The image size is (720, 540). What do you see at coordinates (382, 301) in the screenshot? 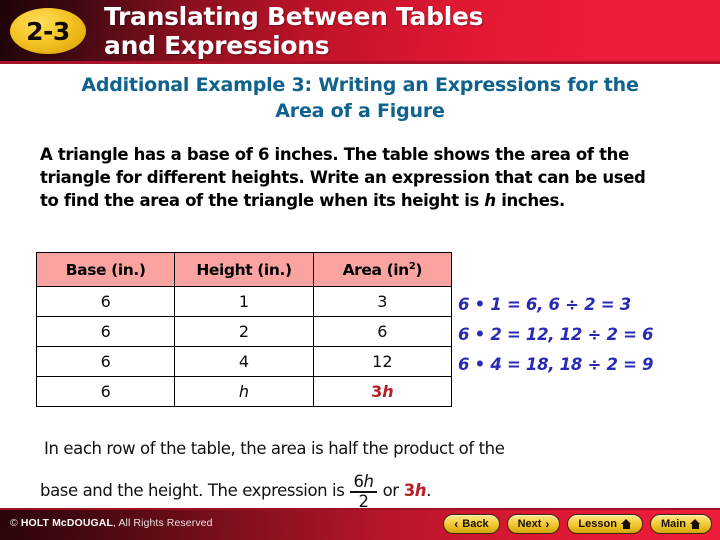
I see `cell-area: 3` at bounding box center [382, 301].